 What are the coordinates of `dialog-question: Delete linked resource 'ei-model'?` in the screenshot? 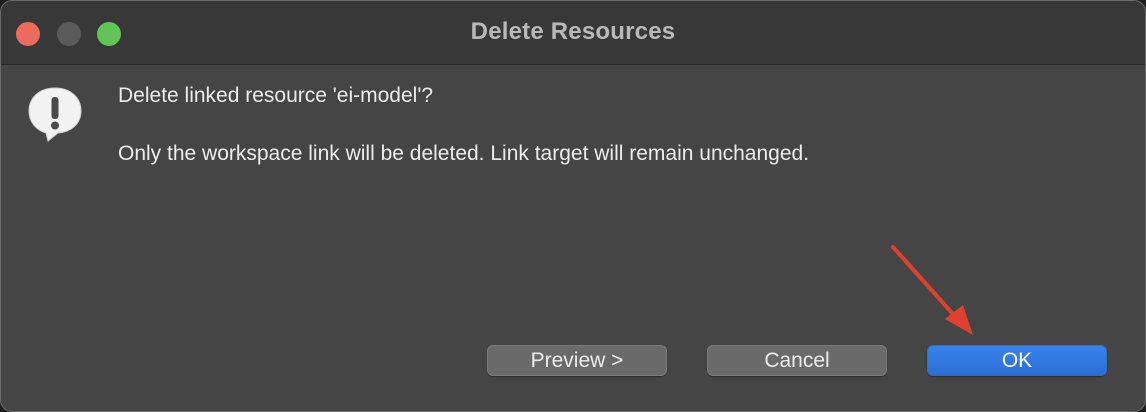 It's located at (276, 95).